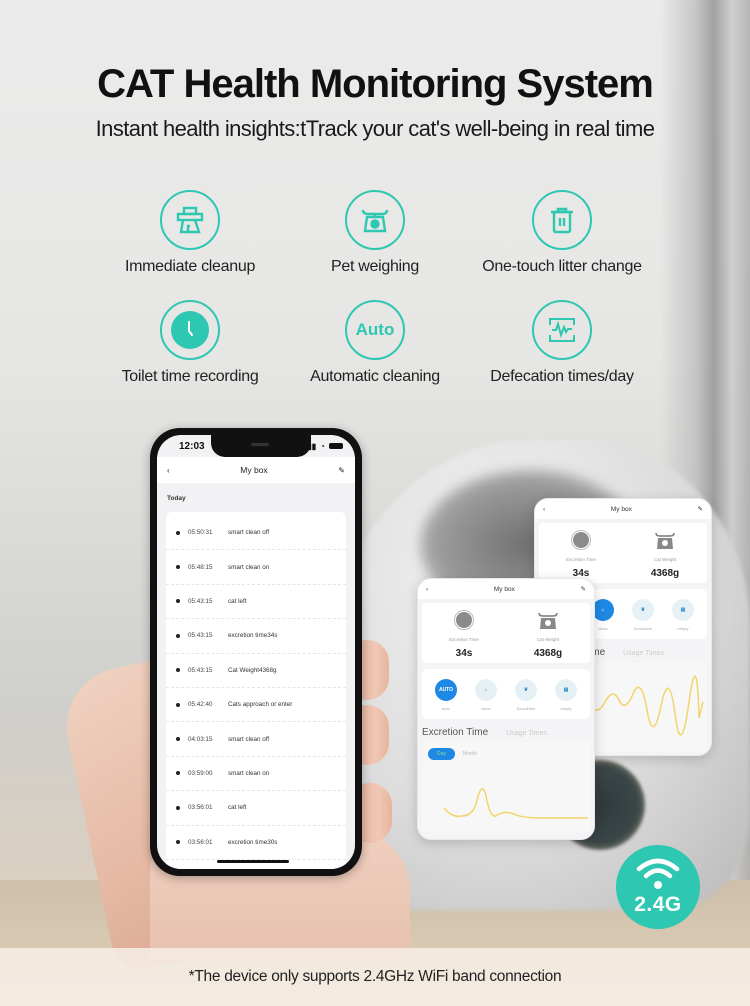  I want to click on log-row: 03:56:01 excretion time30s, so click(256, 843).